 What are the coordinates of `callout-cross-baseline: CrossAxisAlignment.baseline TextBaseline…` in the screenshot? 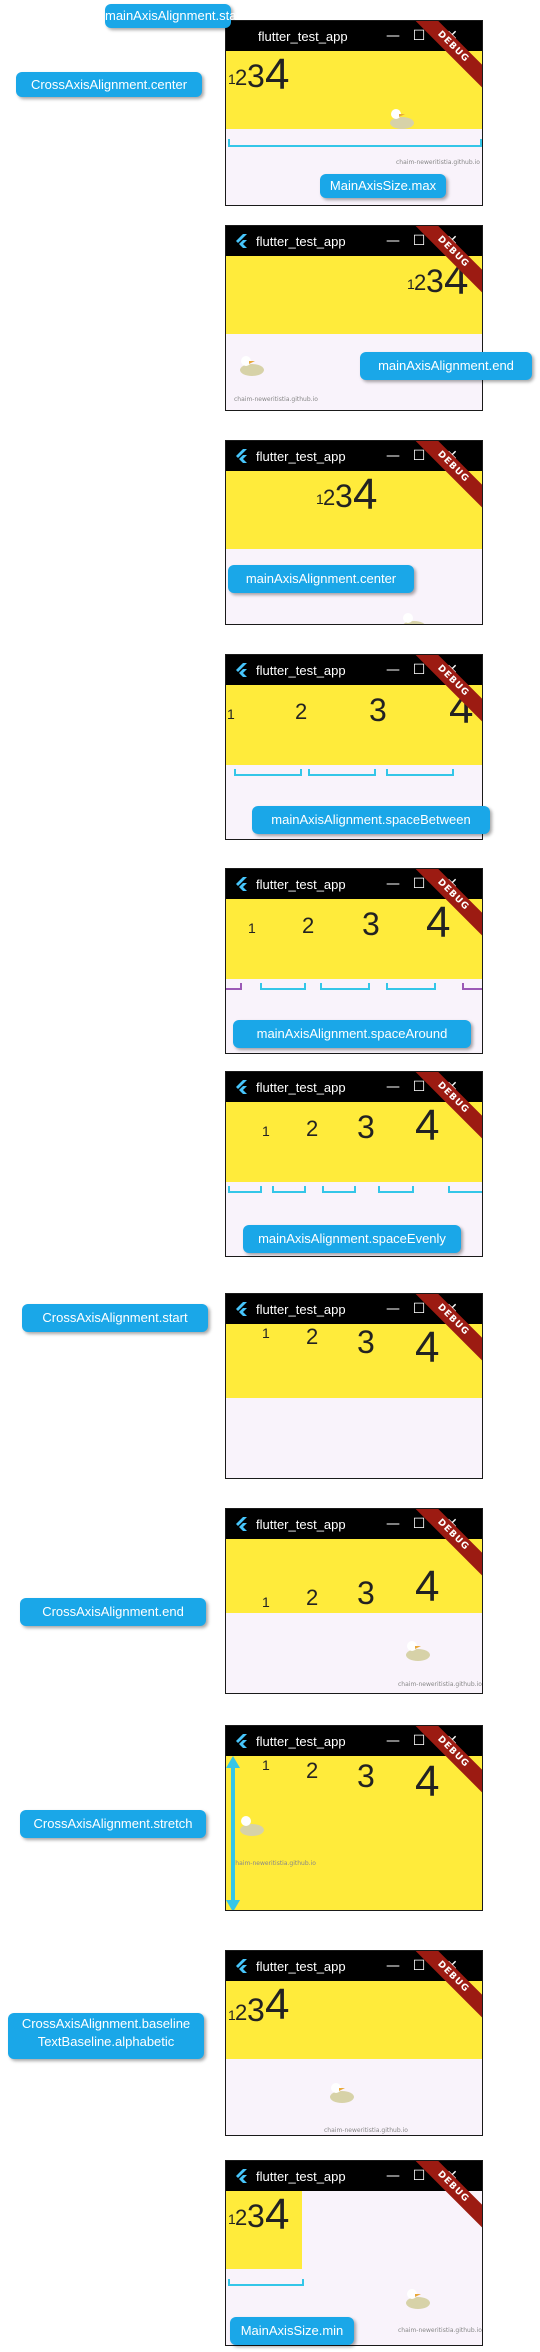 It's located at (106, 2036).